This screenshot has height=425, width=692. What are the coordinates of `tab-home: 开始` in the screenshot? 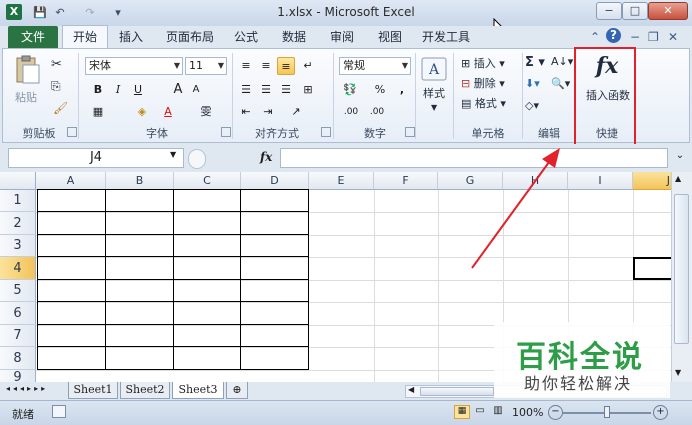 It's located at (85, 36).